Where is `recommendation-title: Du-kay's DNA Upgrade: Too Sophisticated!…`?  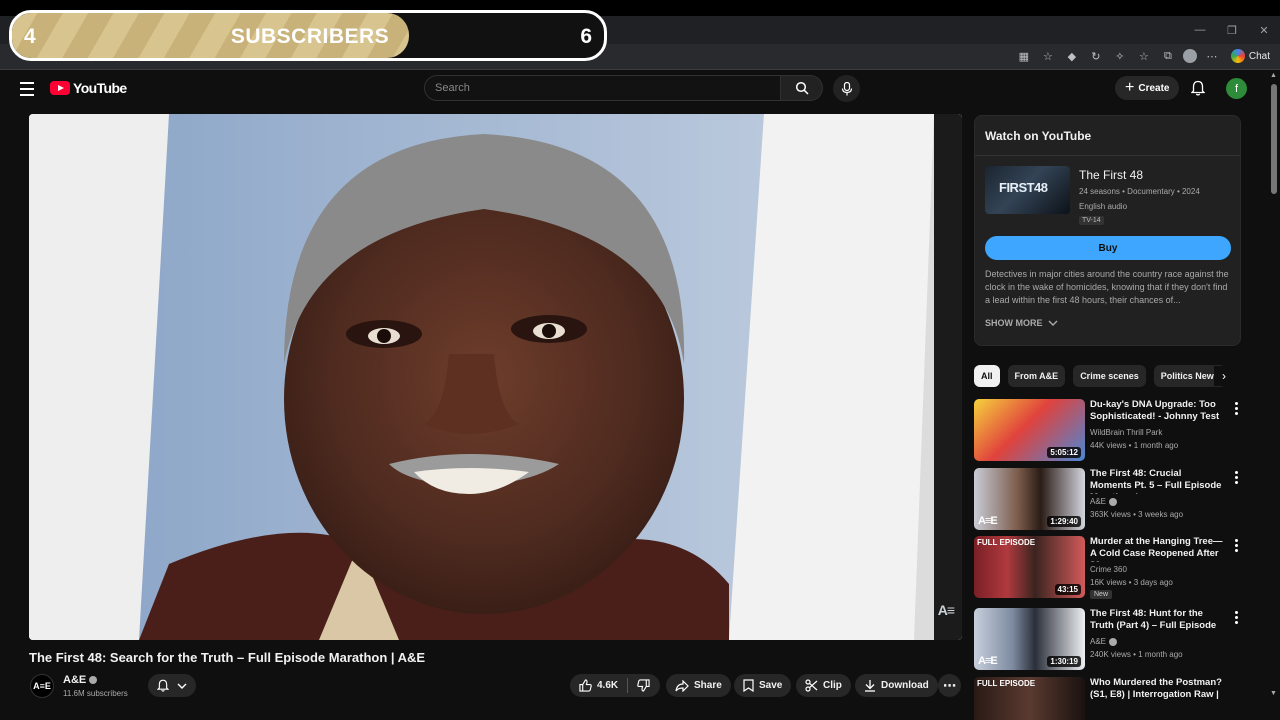 recommendation-title: Du-kay's DNA Upgrade: Too Sophisticated!… is located at coordinates (1157, 412).